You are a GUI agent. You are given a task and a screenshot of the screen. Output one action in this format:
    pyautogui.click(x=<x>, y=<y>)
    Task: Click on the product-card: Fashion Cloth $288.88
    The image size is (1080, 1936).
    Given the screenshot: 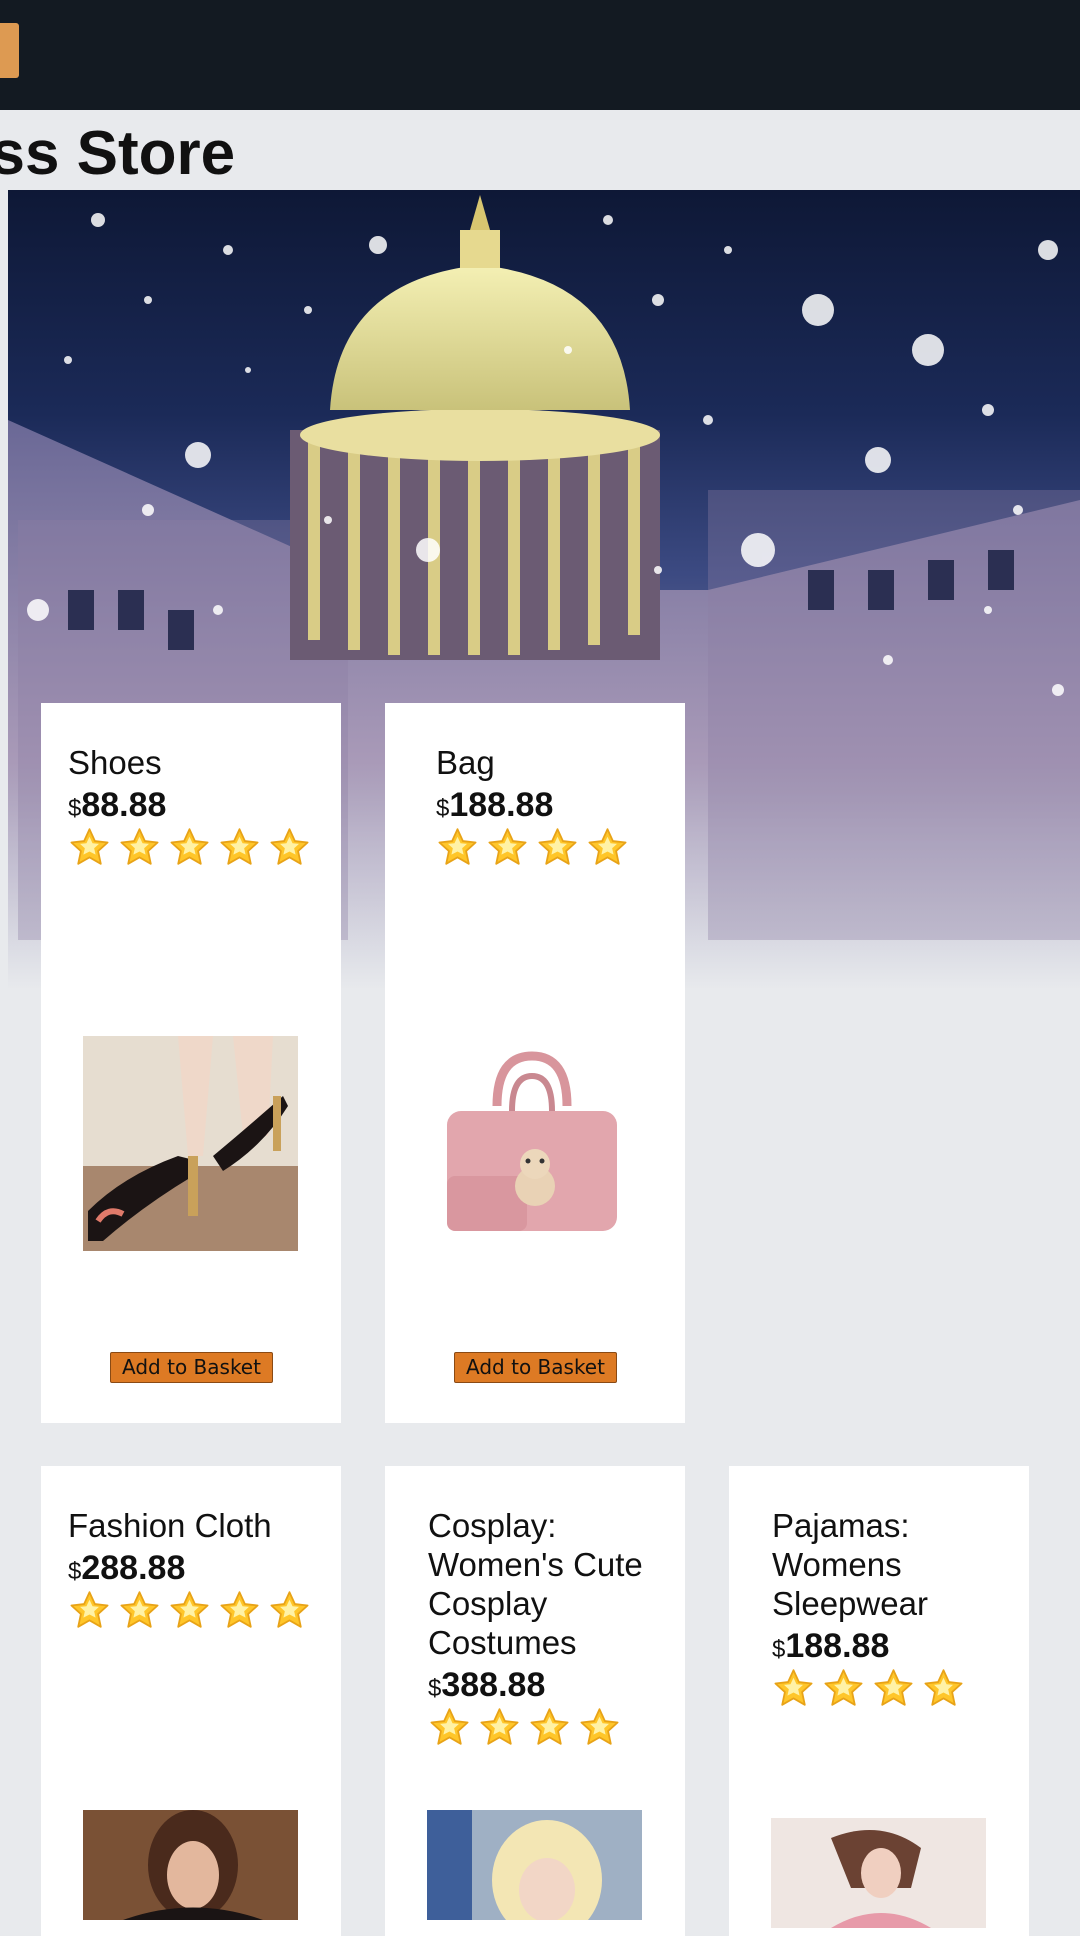 What is the action you would take?
    pyautogui.click(x=191, y=1701)
    